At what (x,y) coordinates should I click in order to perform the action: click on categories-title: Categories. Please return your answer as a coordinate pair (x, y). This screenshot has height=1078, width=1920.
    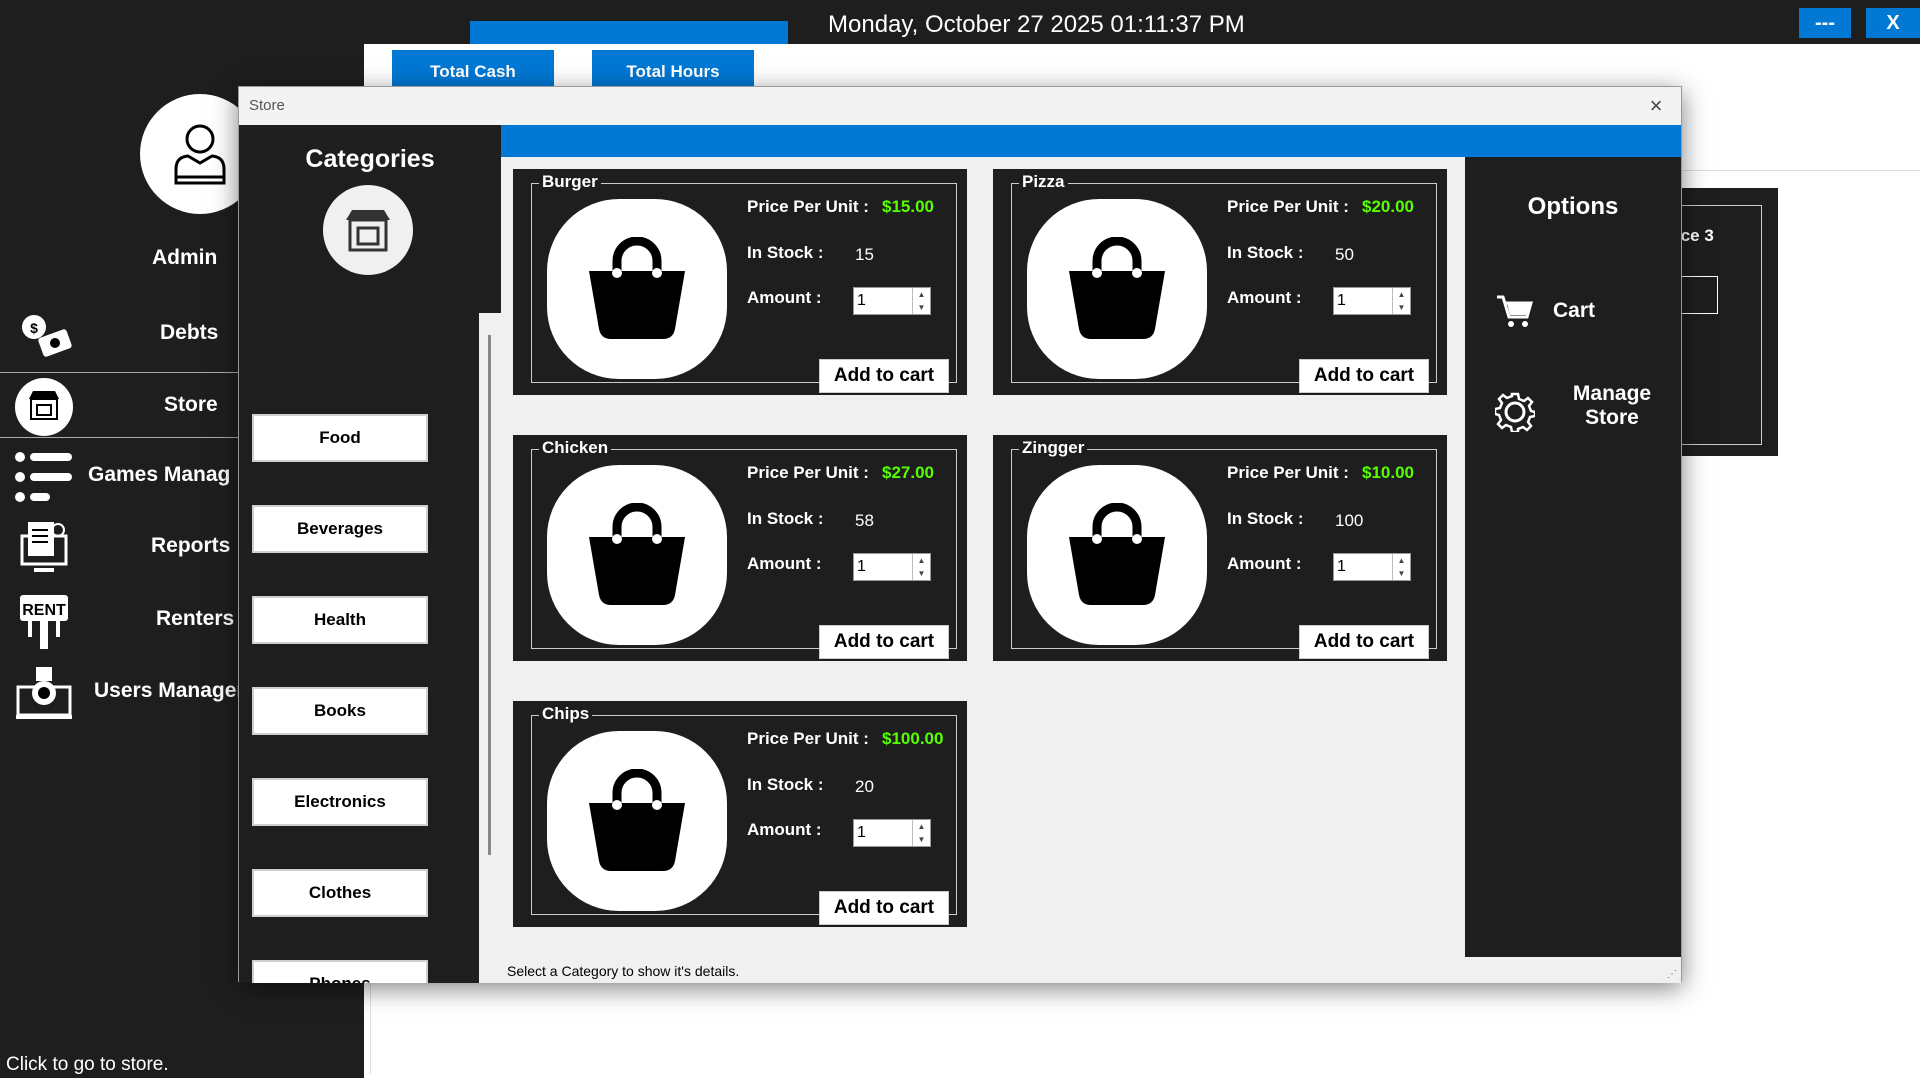
    Looking at the image, I should click on (370, 159).